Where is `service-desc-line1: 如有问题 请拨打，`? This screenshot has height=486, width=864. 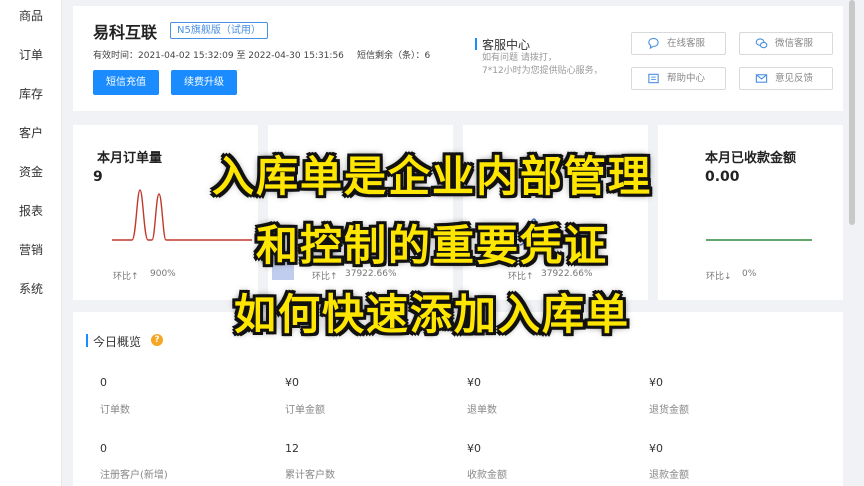
service-desc-line1: 如有问题 请拨打， is located at coordinates (519, 58).